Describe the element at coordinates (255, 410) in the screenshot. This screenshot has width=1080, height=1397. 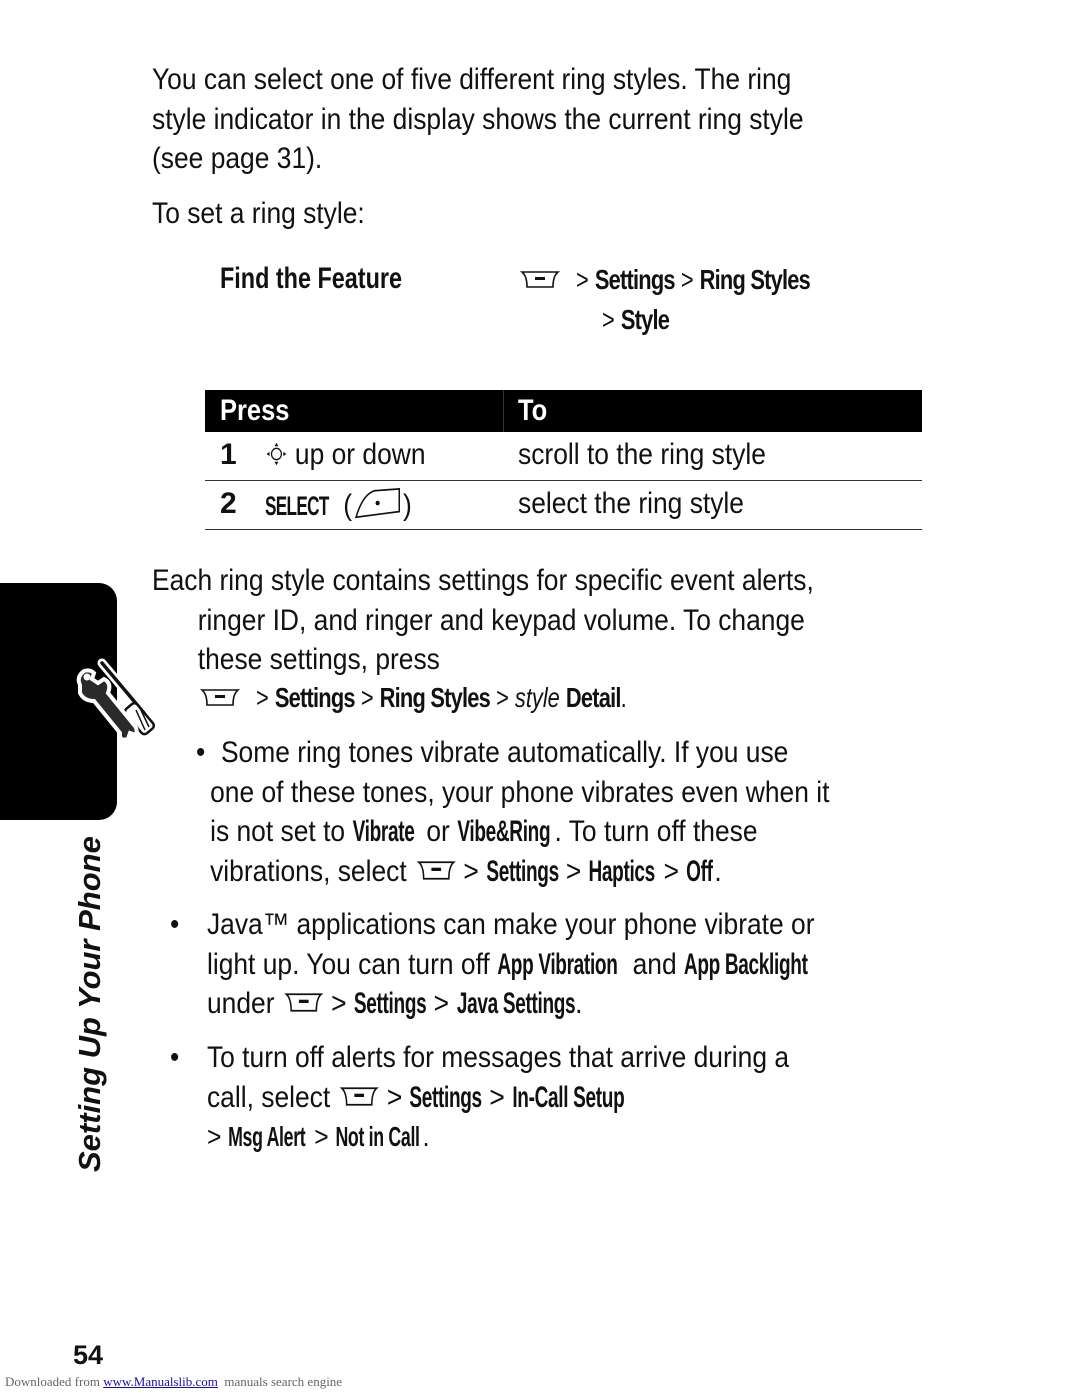
I see `header-press: Press` at that location.